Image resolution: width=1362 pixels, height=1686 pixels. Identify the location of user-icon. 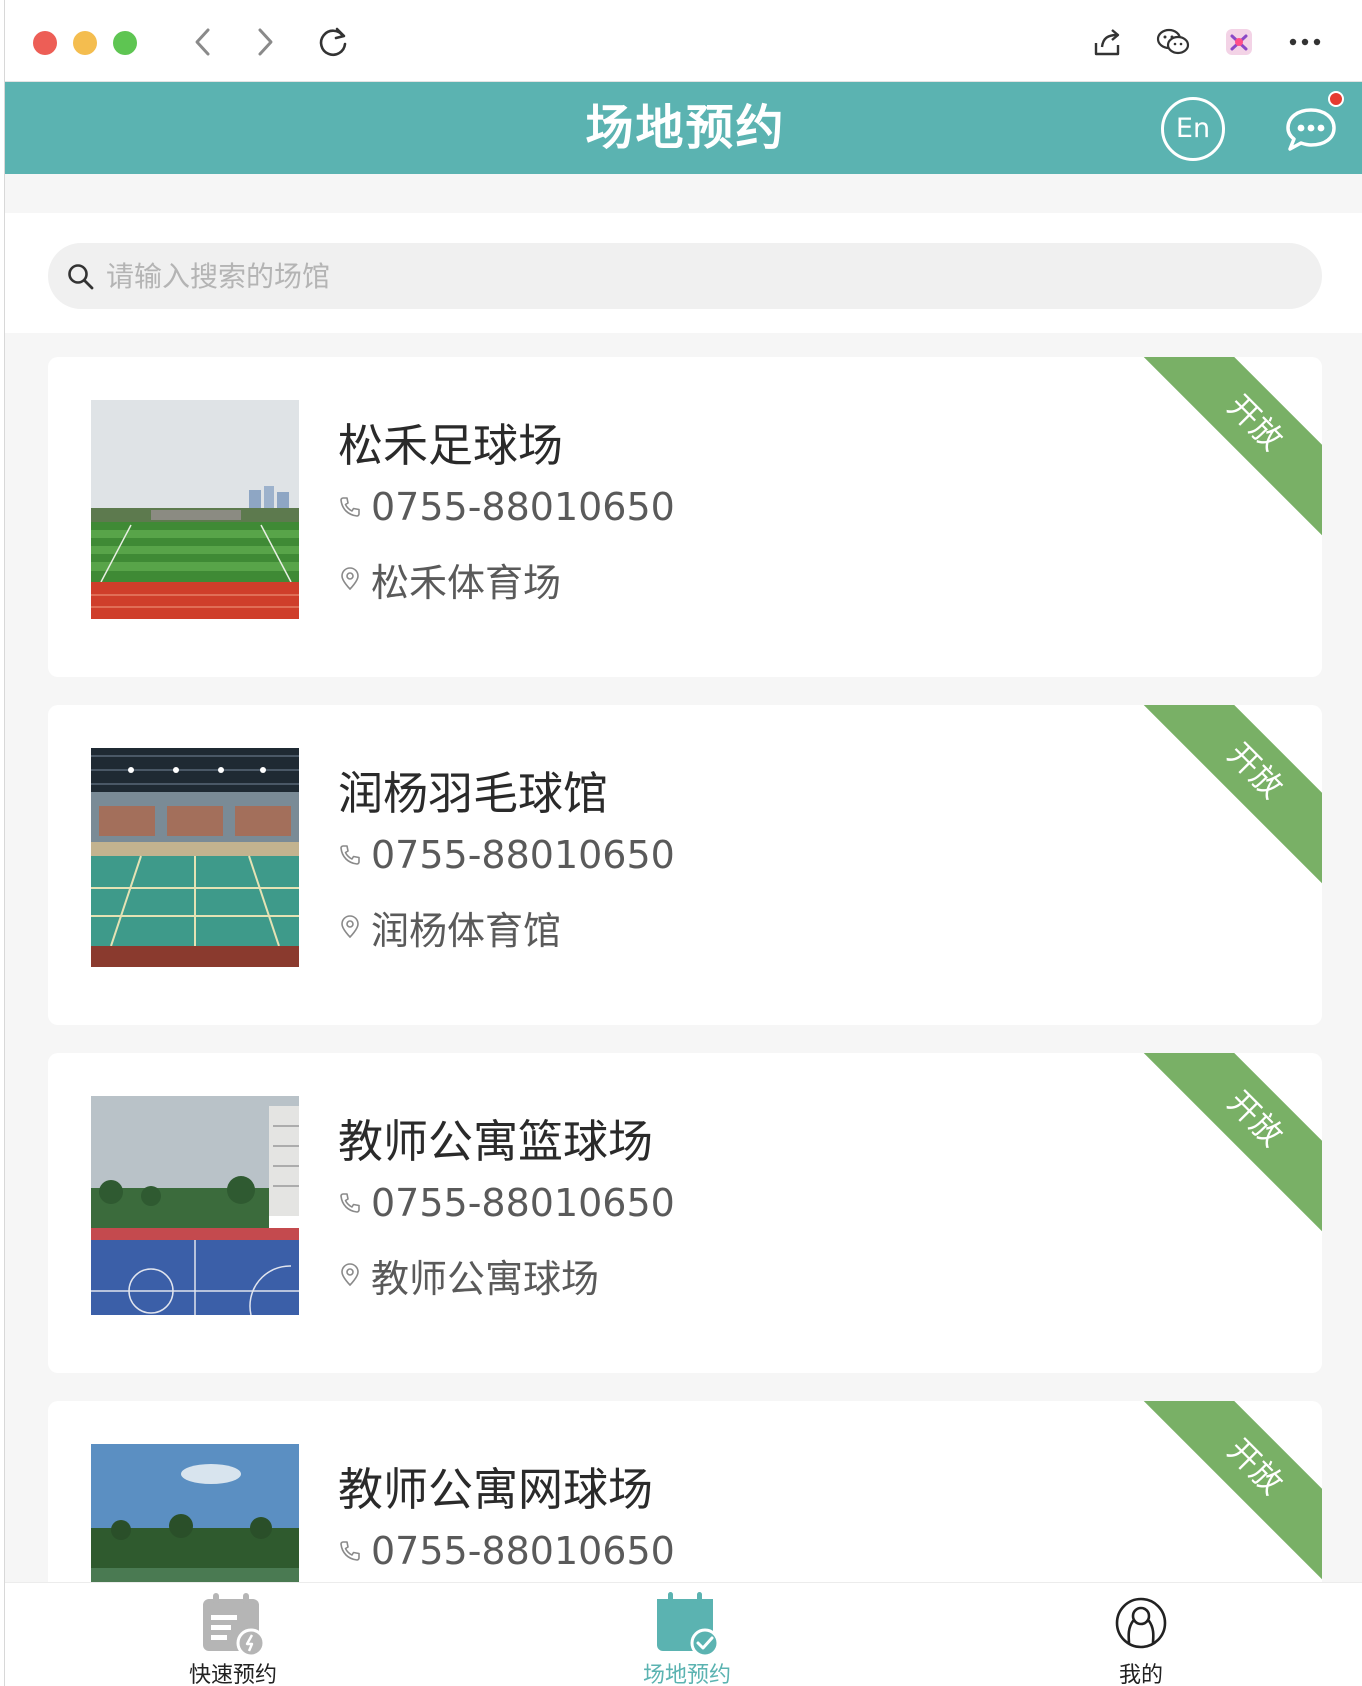
(1141, 1623).